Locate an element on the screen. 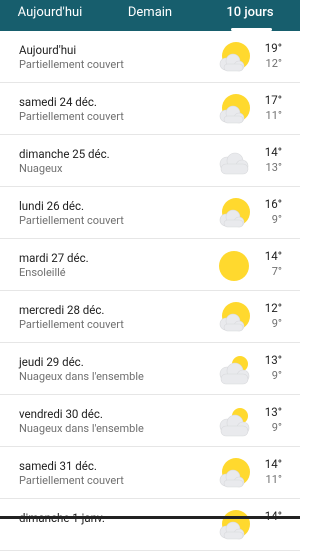 Image resolution: width=320 pixels, height=551 pixels. forecast-tabs: Aujourd'hui Demain 10 jours is located at coordinates (150, 15).